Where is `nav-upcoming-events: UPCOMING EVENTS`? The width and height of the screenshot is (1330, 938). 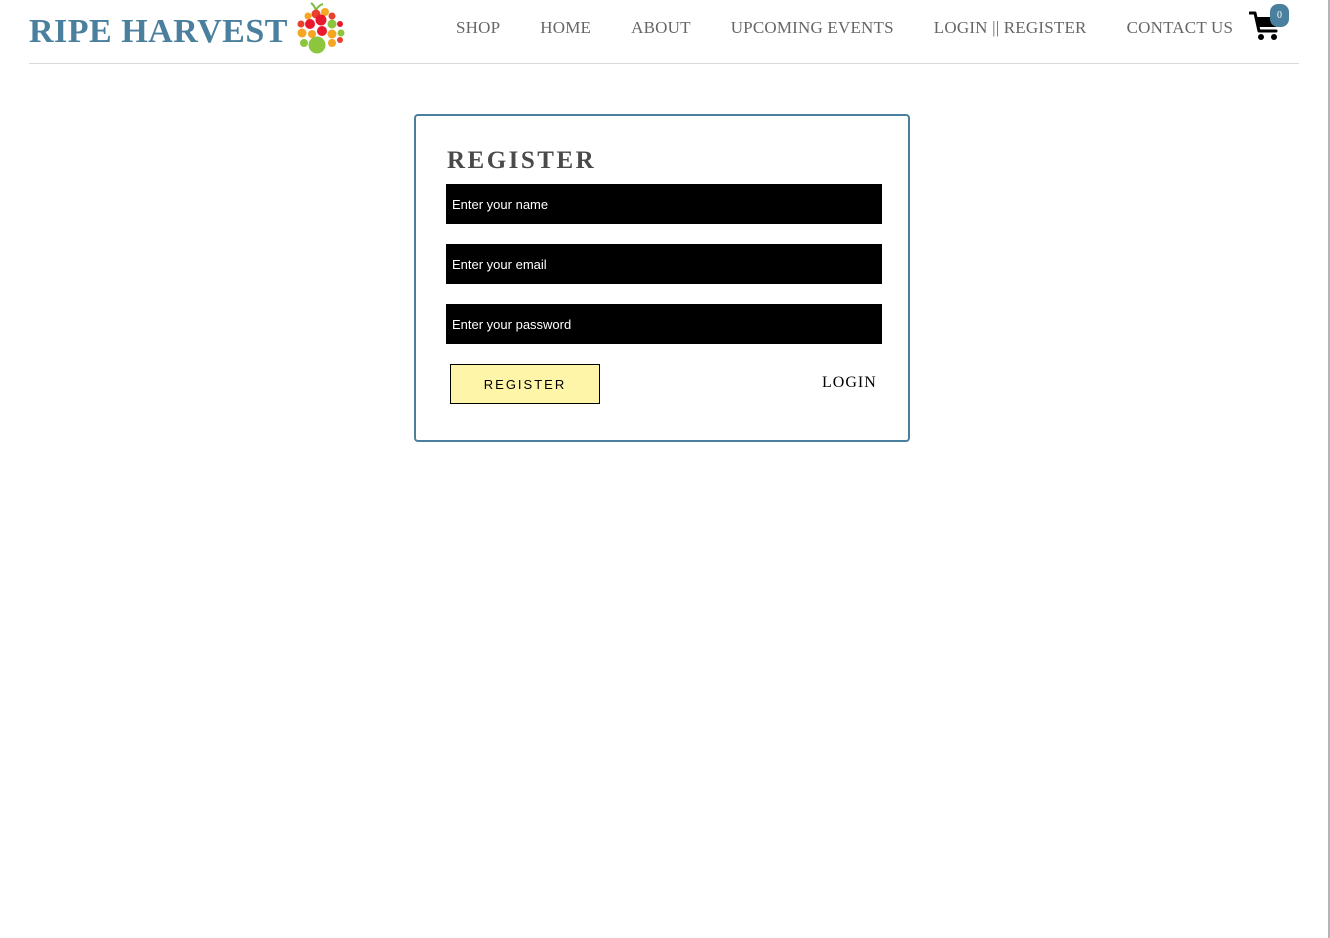
nav-upcoming-events: UPCOMING EVENTS is located at coordinates (812, 28).